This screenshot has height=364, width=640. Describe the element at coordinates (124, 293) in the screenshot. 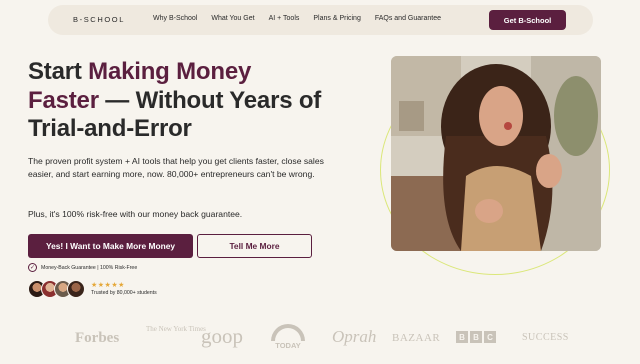

I see `trusted-by-text: Trusted by 80,000+ students` at that location.